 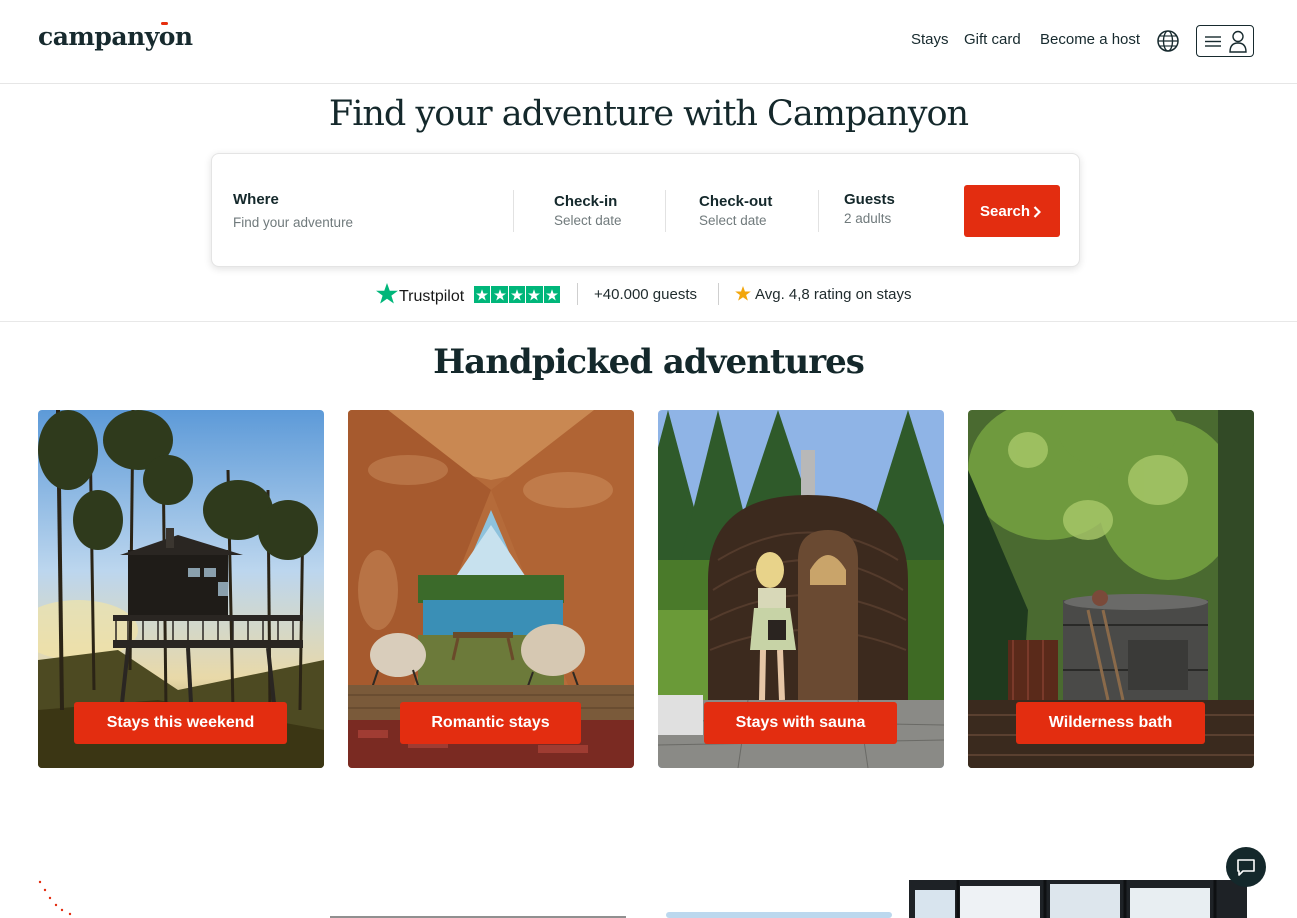 I want to click on chat-icon, so click(x=1246, y=867).